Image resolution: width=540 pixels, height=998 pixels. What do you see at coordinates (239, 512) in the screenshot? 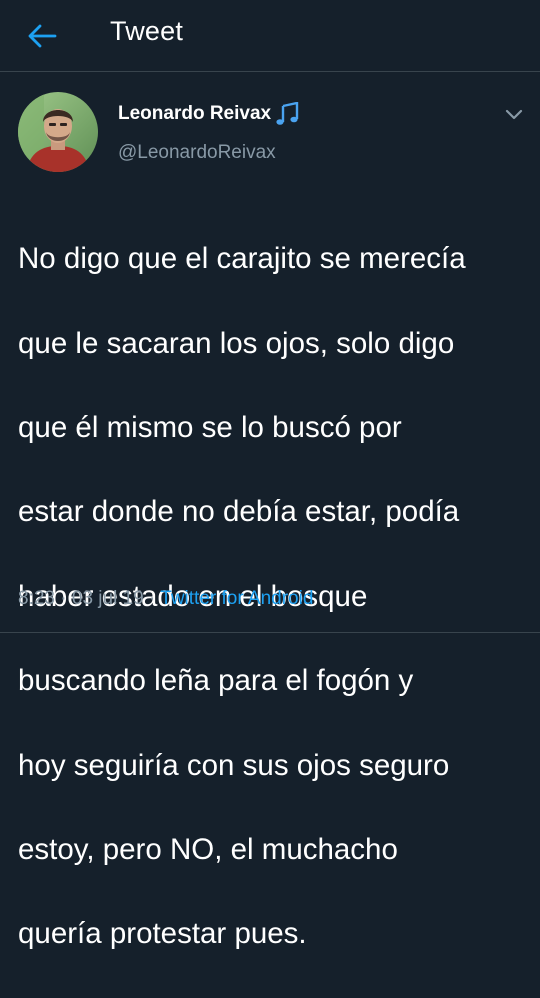
I see `tweet-text-line: estar donde no debía estar, podía` at bounding box center [239, 512].